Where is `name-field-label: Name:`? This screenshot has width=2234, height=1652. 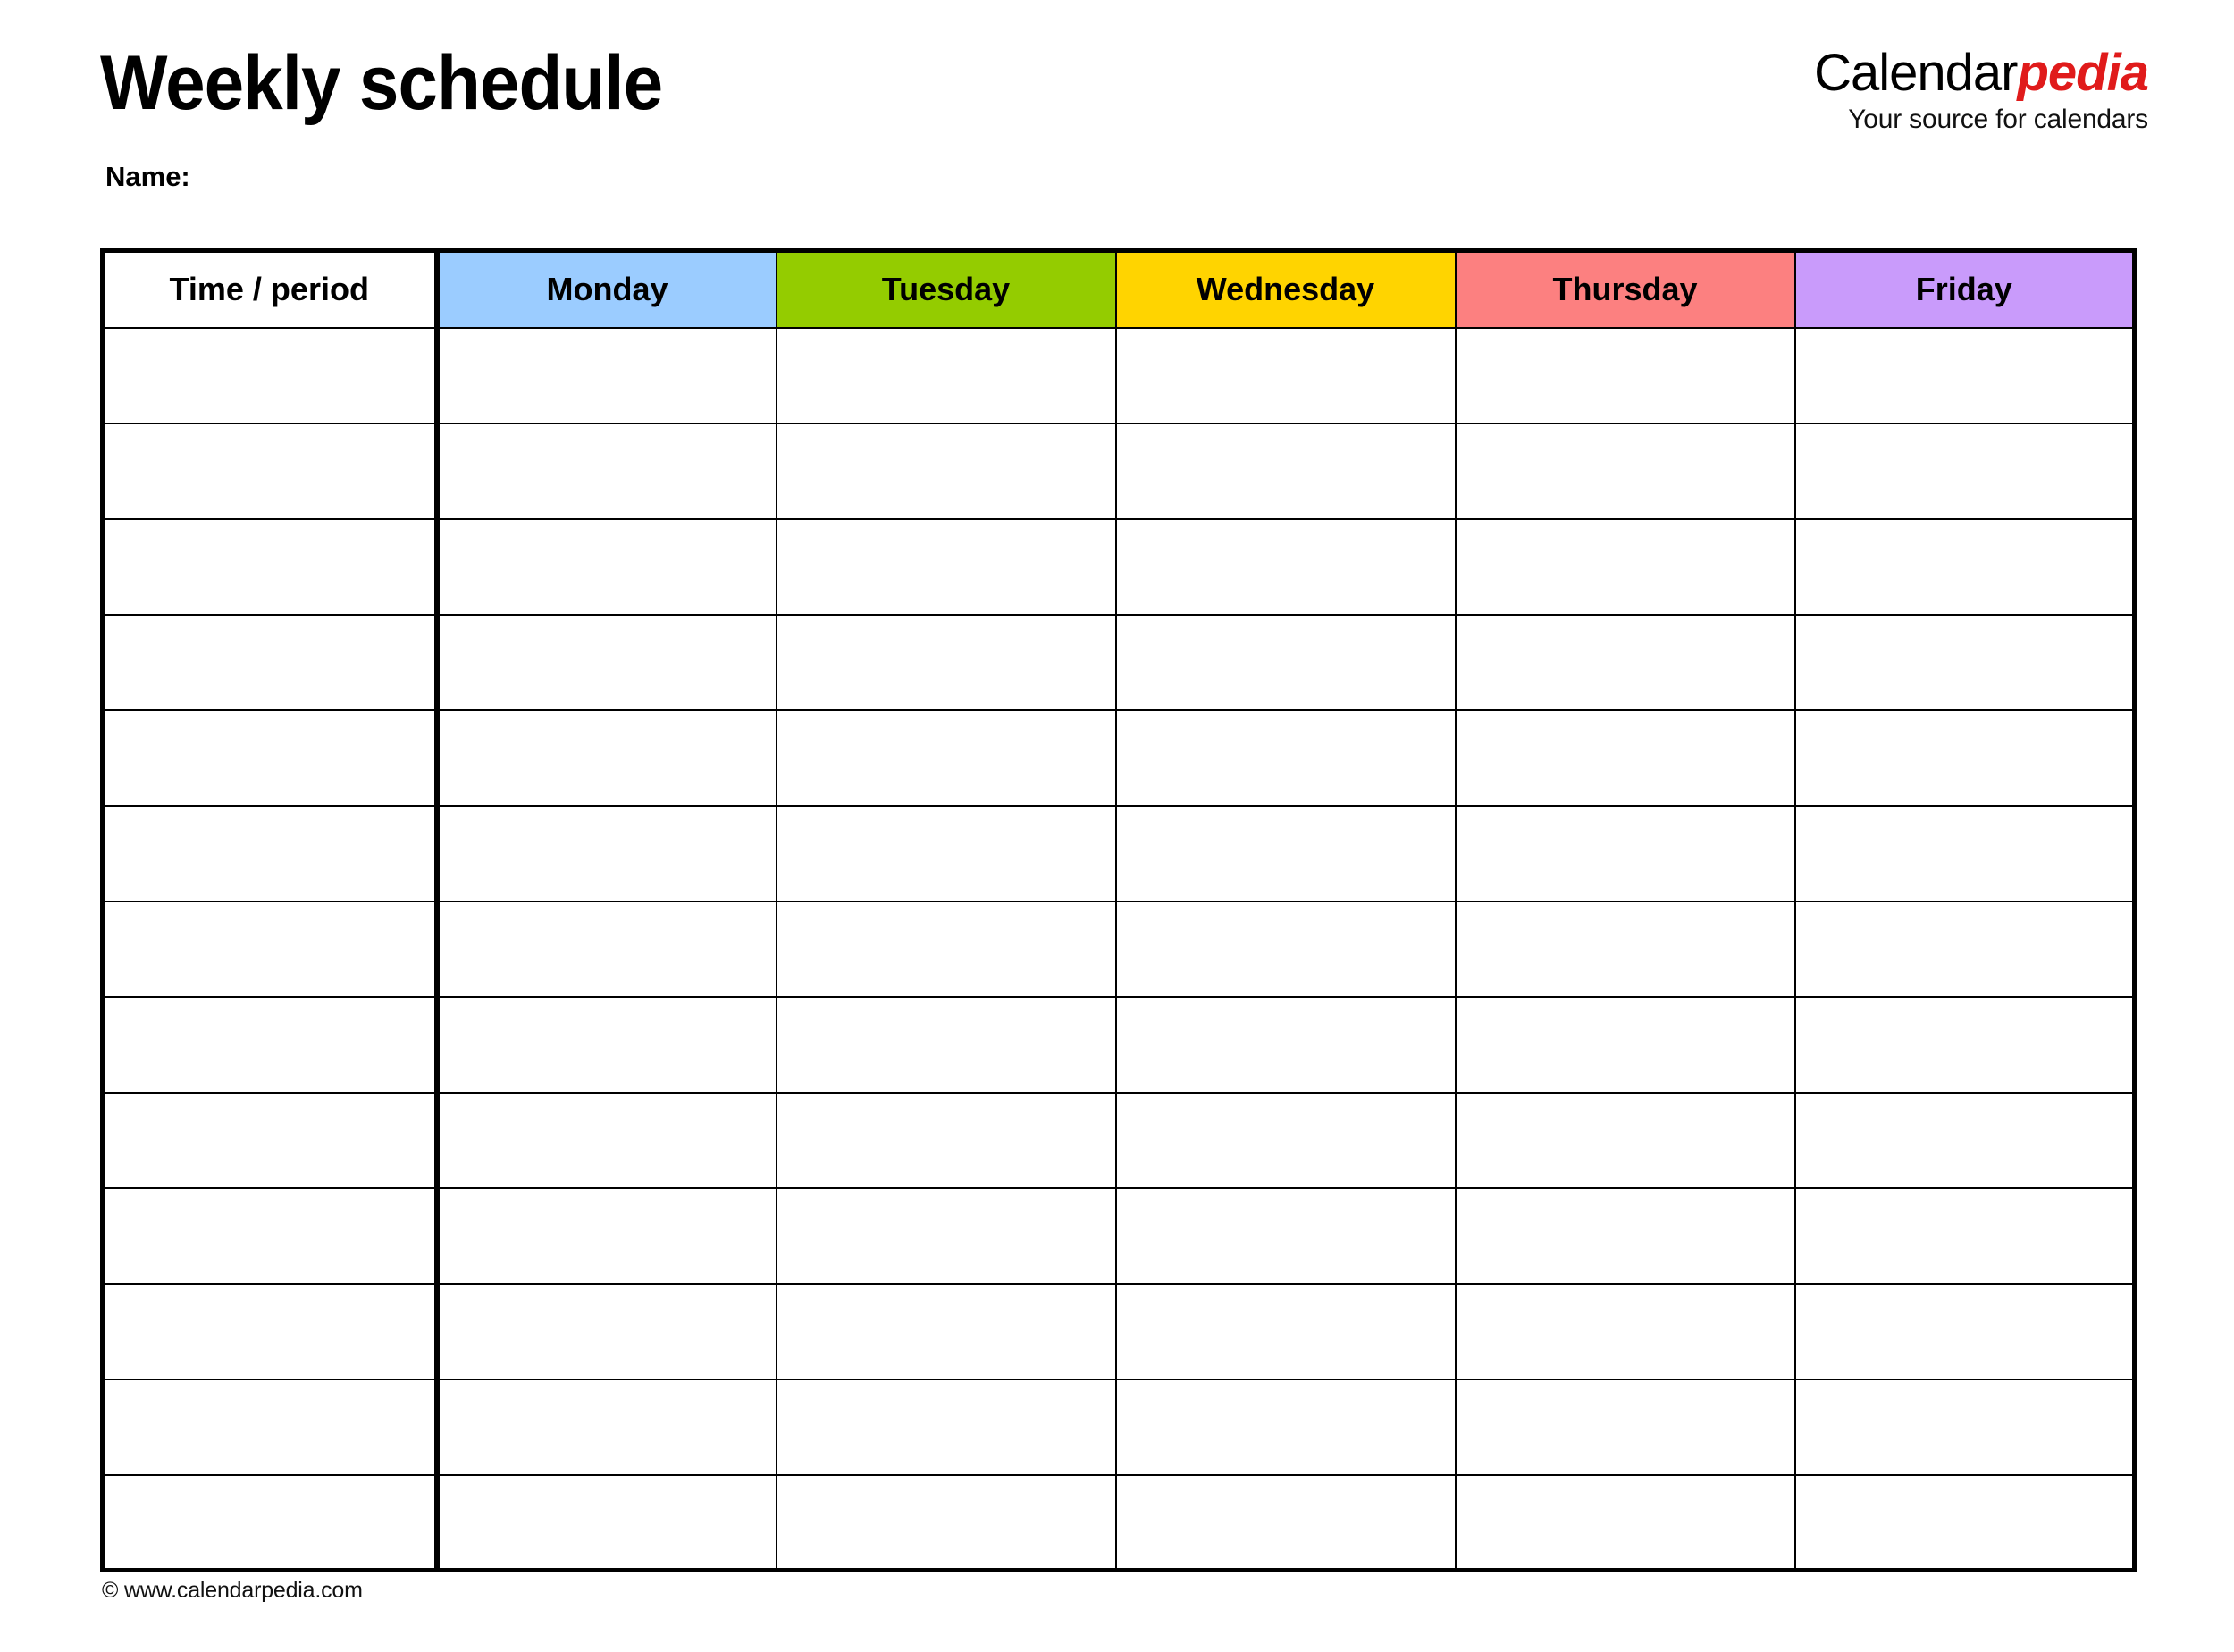
name-field-label: Name: is located at coordinates (147, 176).